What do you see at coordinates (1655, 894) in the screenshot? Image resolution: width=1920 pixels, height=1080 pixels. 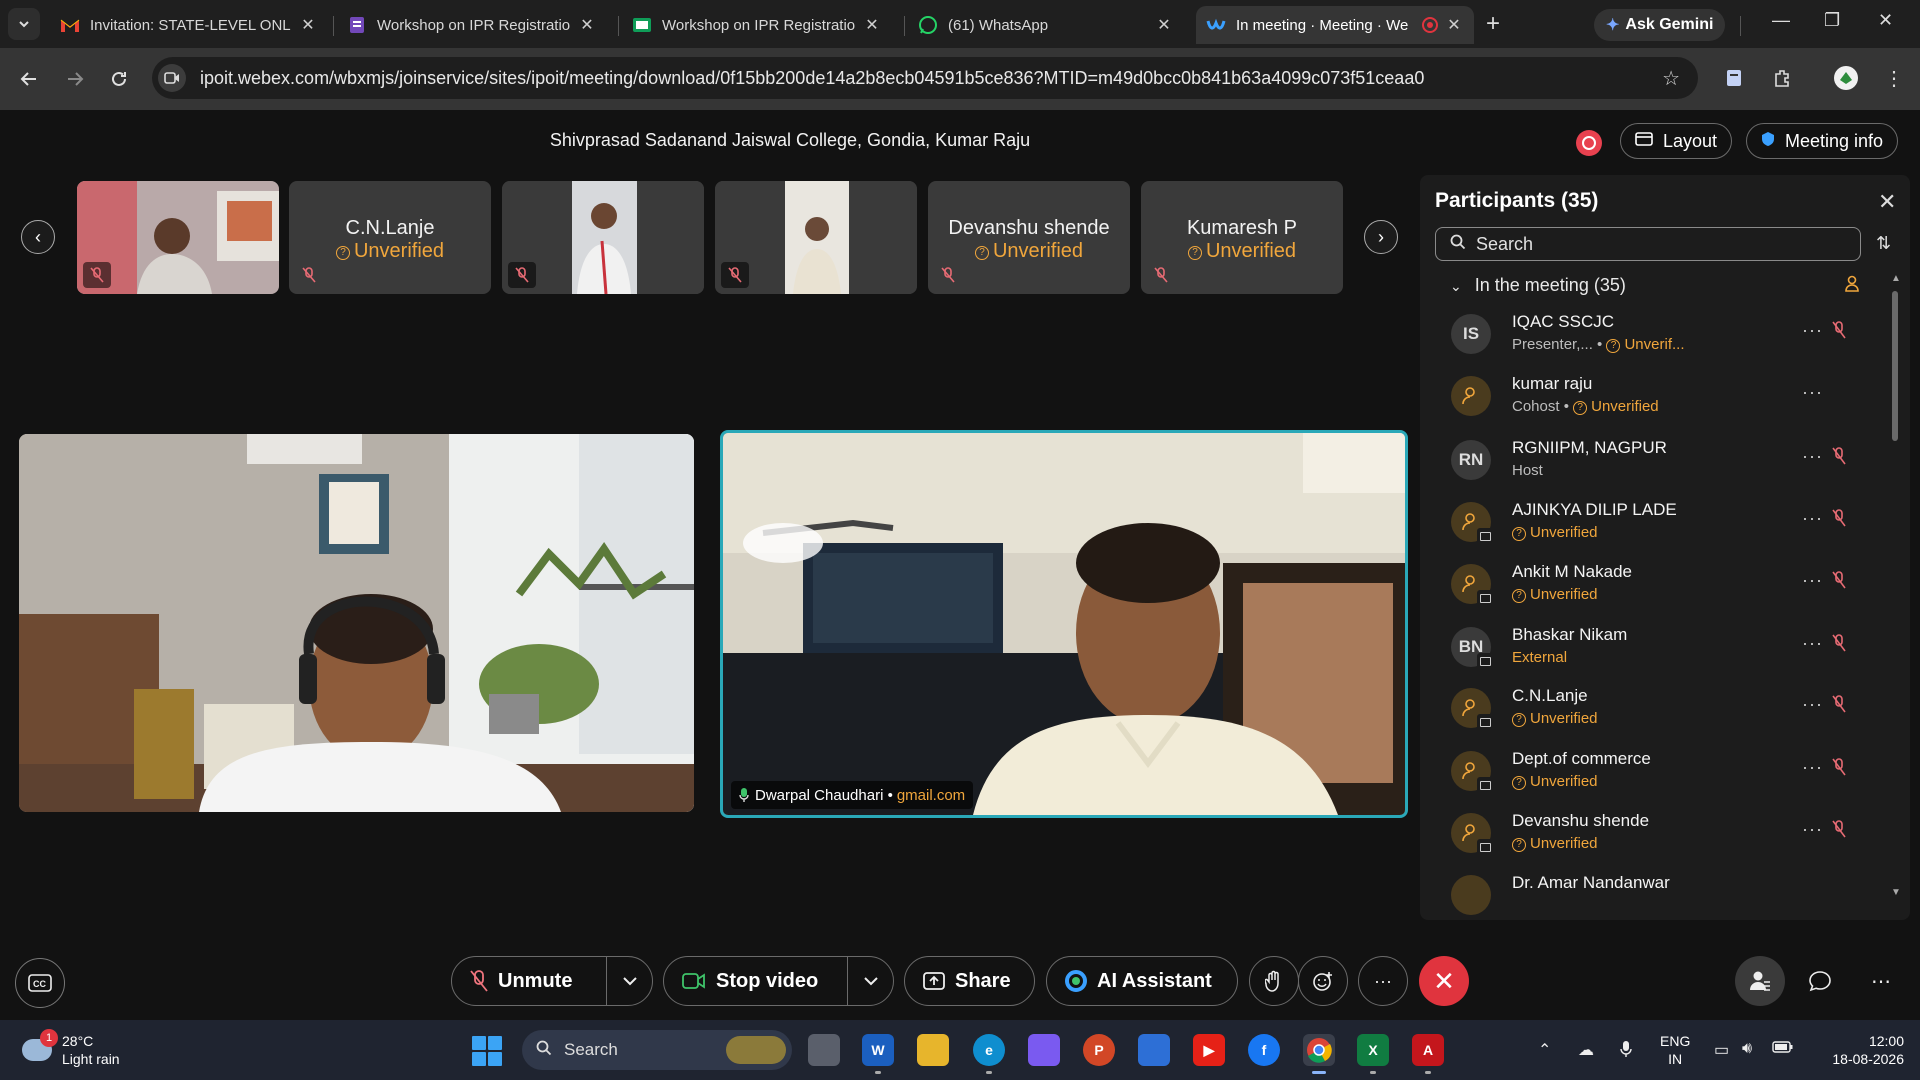 I see `participant-row: Dr. Amar Nandanwar` at bounding box center [1655, 894].